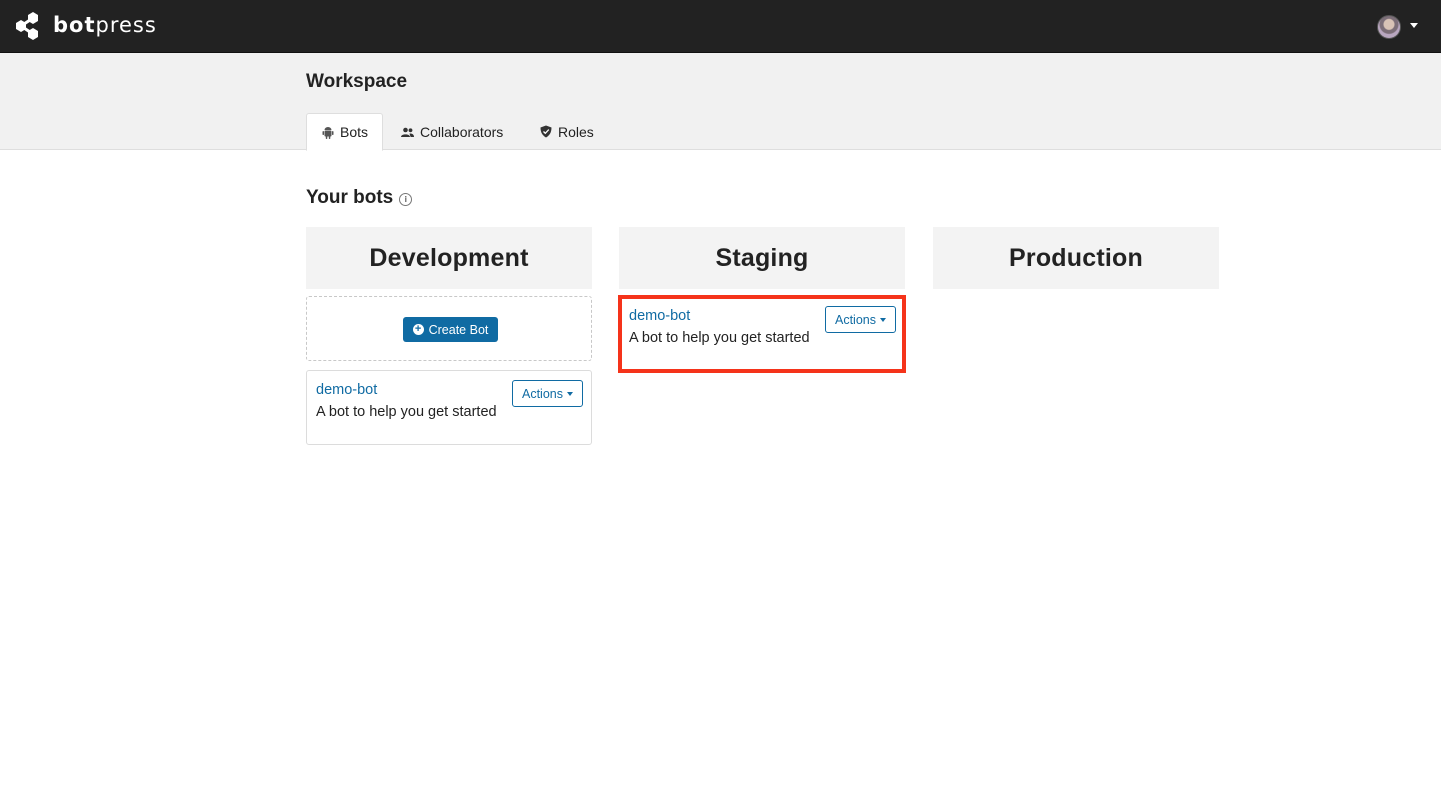 This screenshot has width=1441, height=798. I want to click on stage-header-production: Production, so click(1076, 258).